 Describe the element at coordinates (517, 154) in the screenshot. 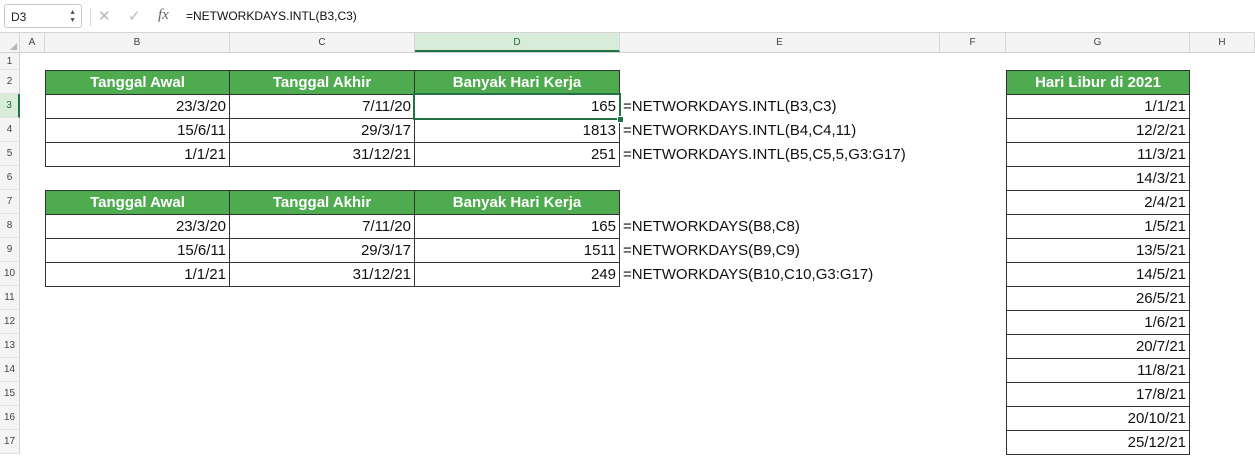

I see `cell-d5: 251` at that location.